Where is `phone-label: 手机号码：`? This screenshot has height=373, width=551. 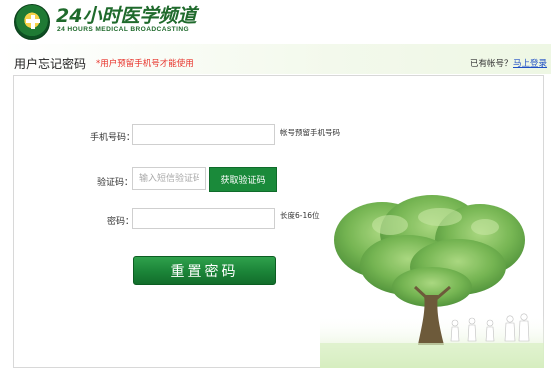
phone-label: 手机号码： is located at coordinates (113, 138).